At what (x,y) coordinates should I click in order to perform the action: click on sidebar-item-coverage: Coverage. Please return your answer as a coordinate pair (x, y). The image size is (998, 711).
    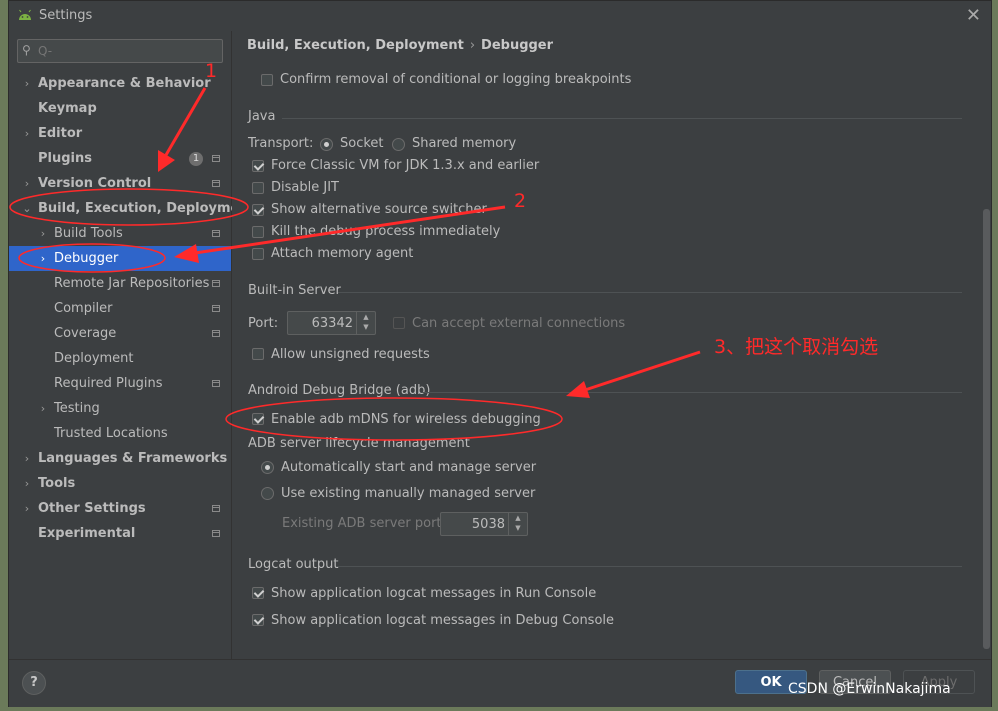
    Looking at the image, I should click on (120, 333).